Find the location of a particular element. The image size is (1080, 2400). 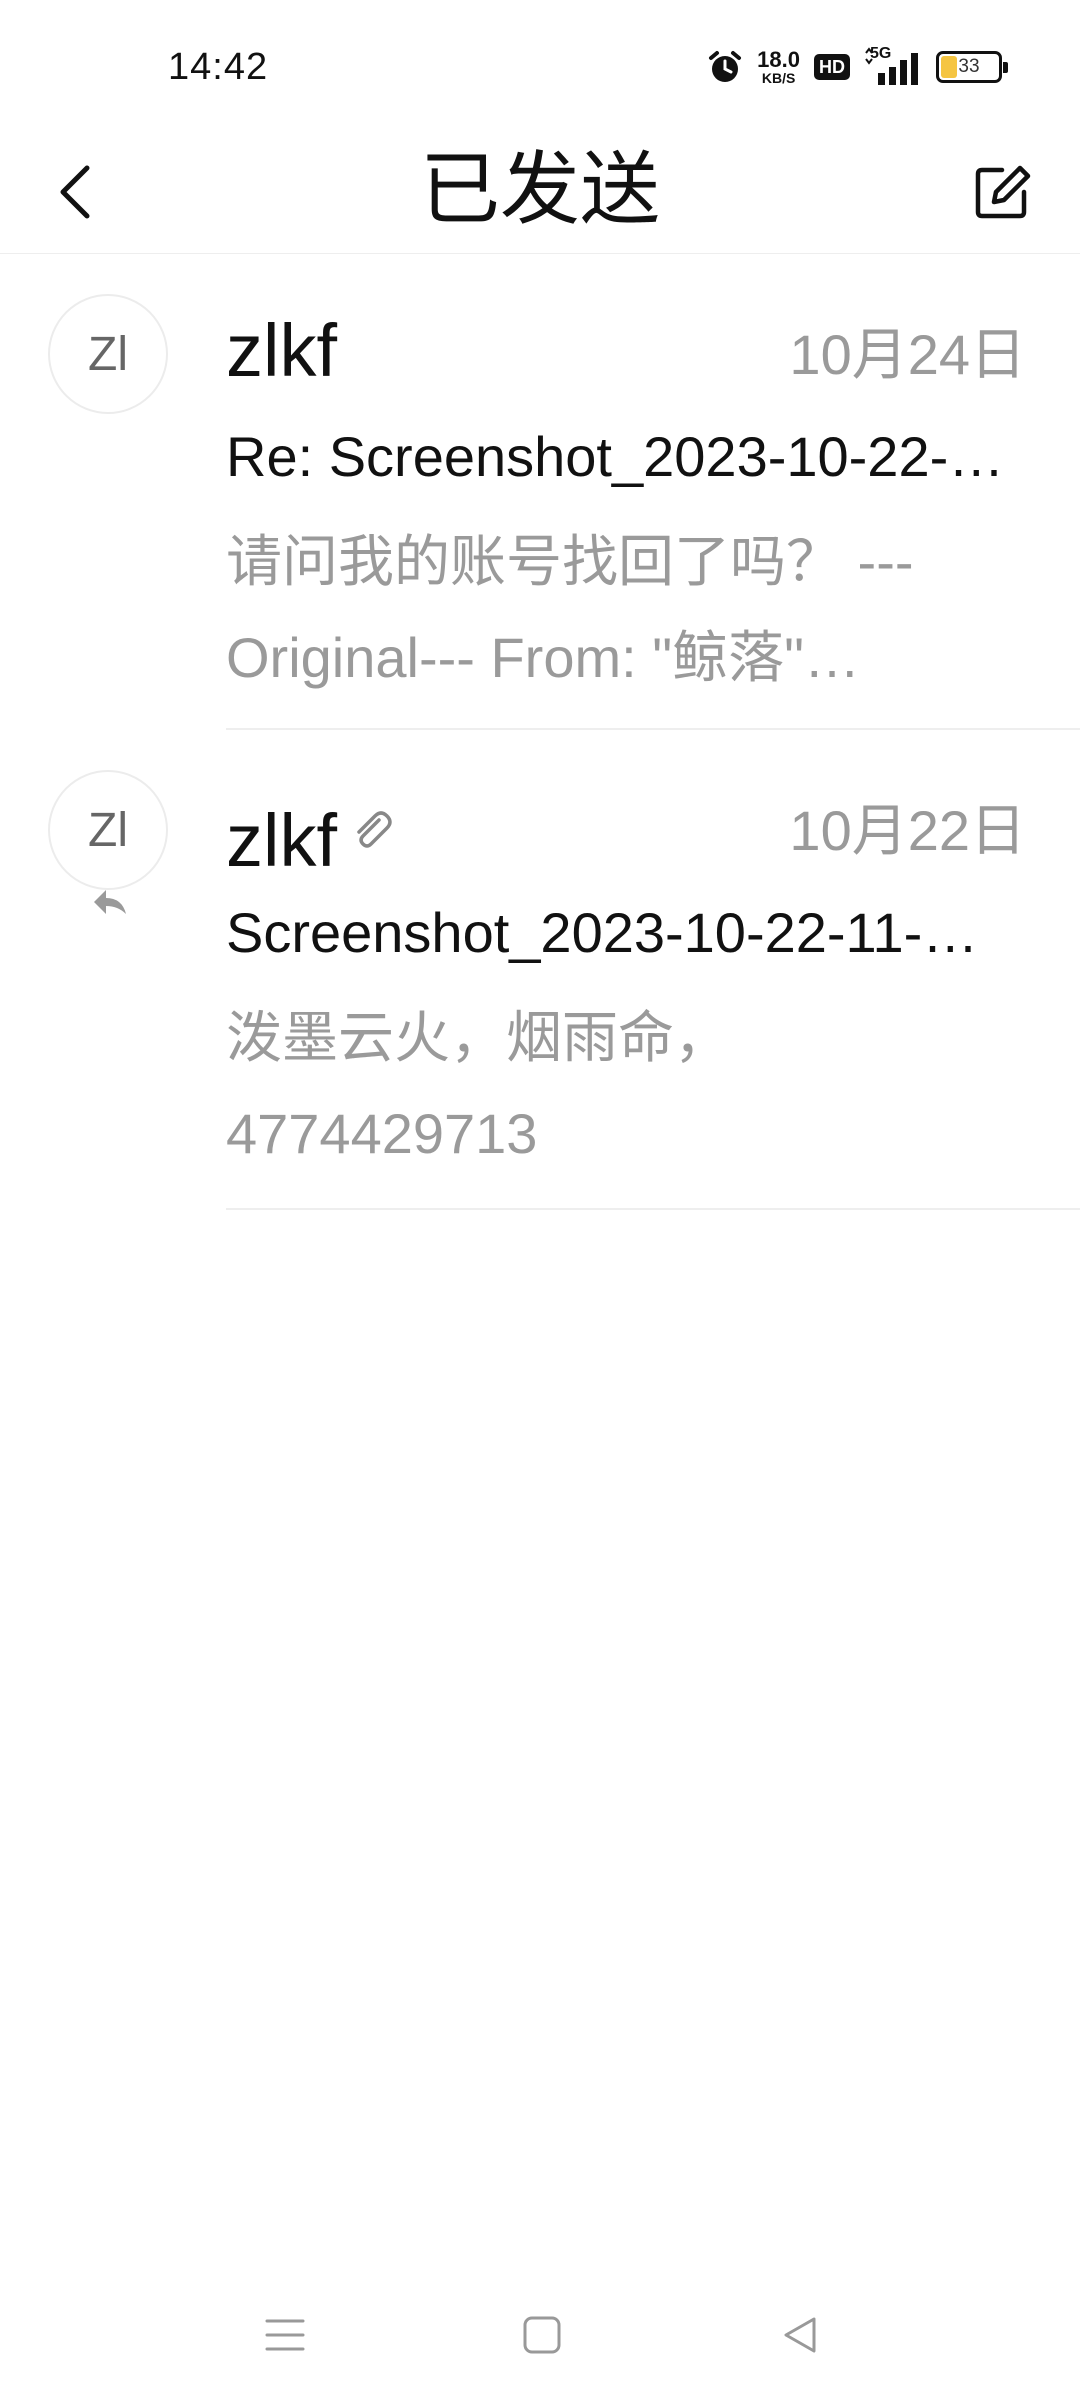

battery-icon: 33 is located at coordinates (972, 67).